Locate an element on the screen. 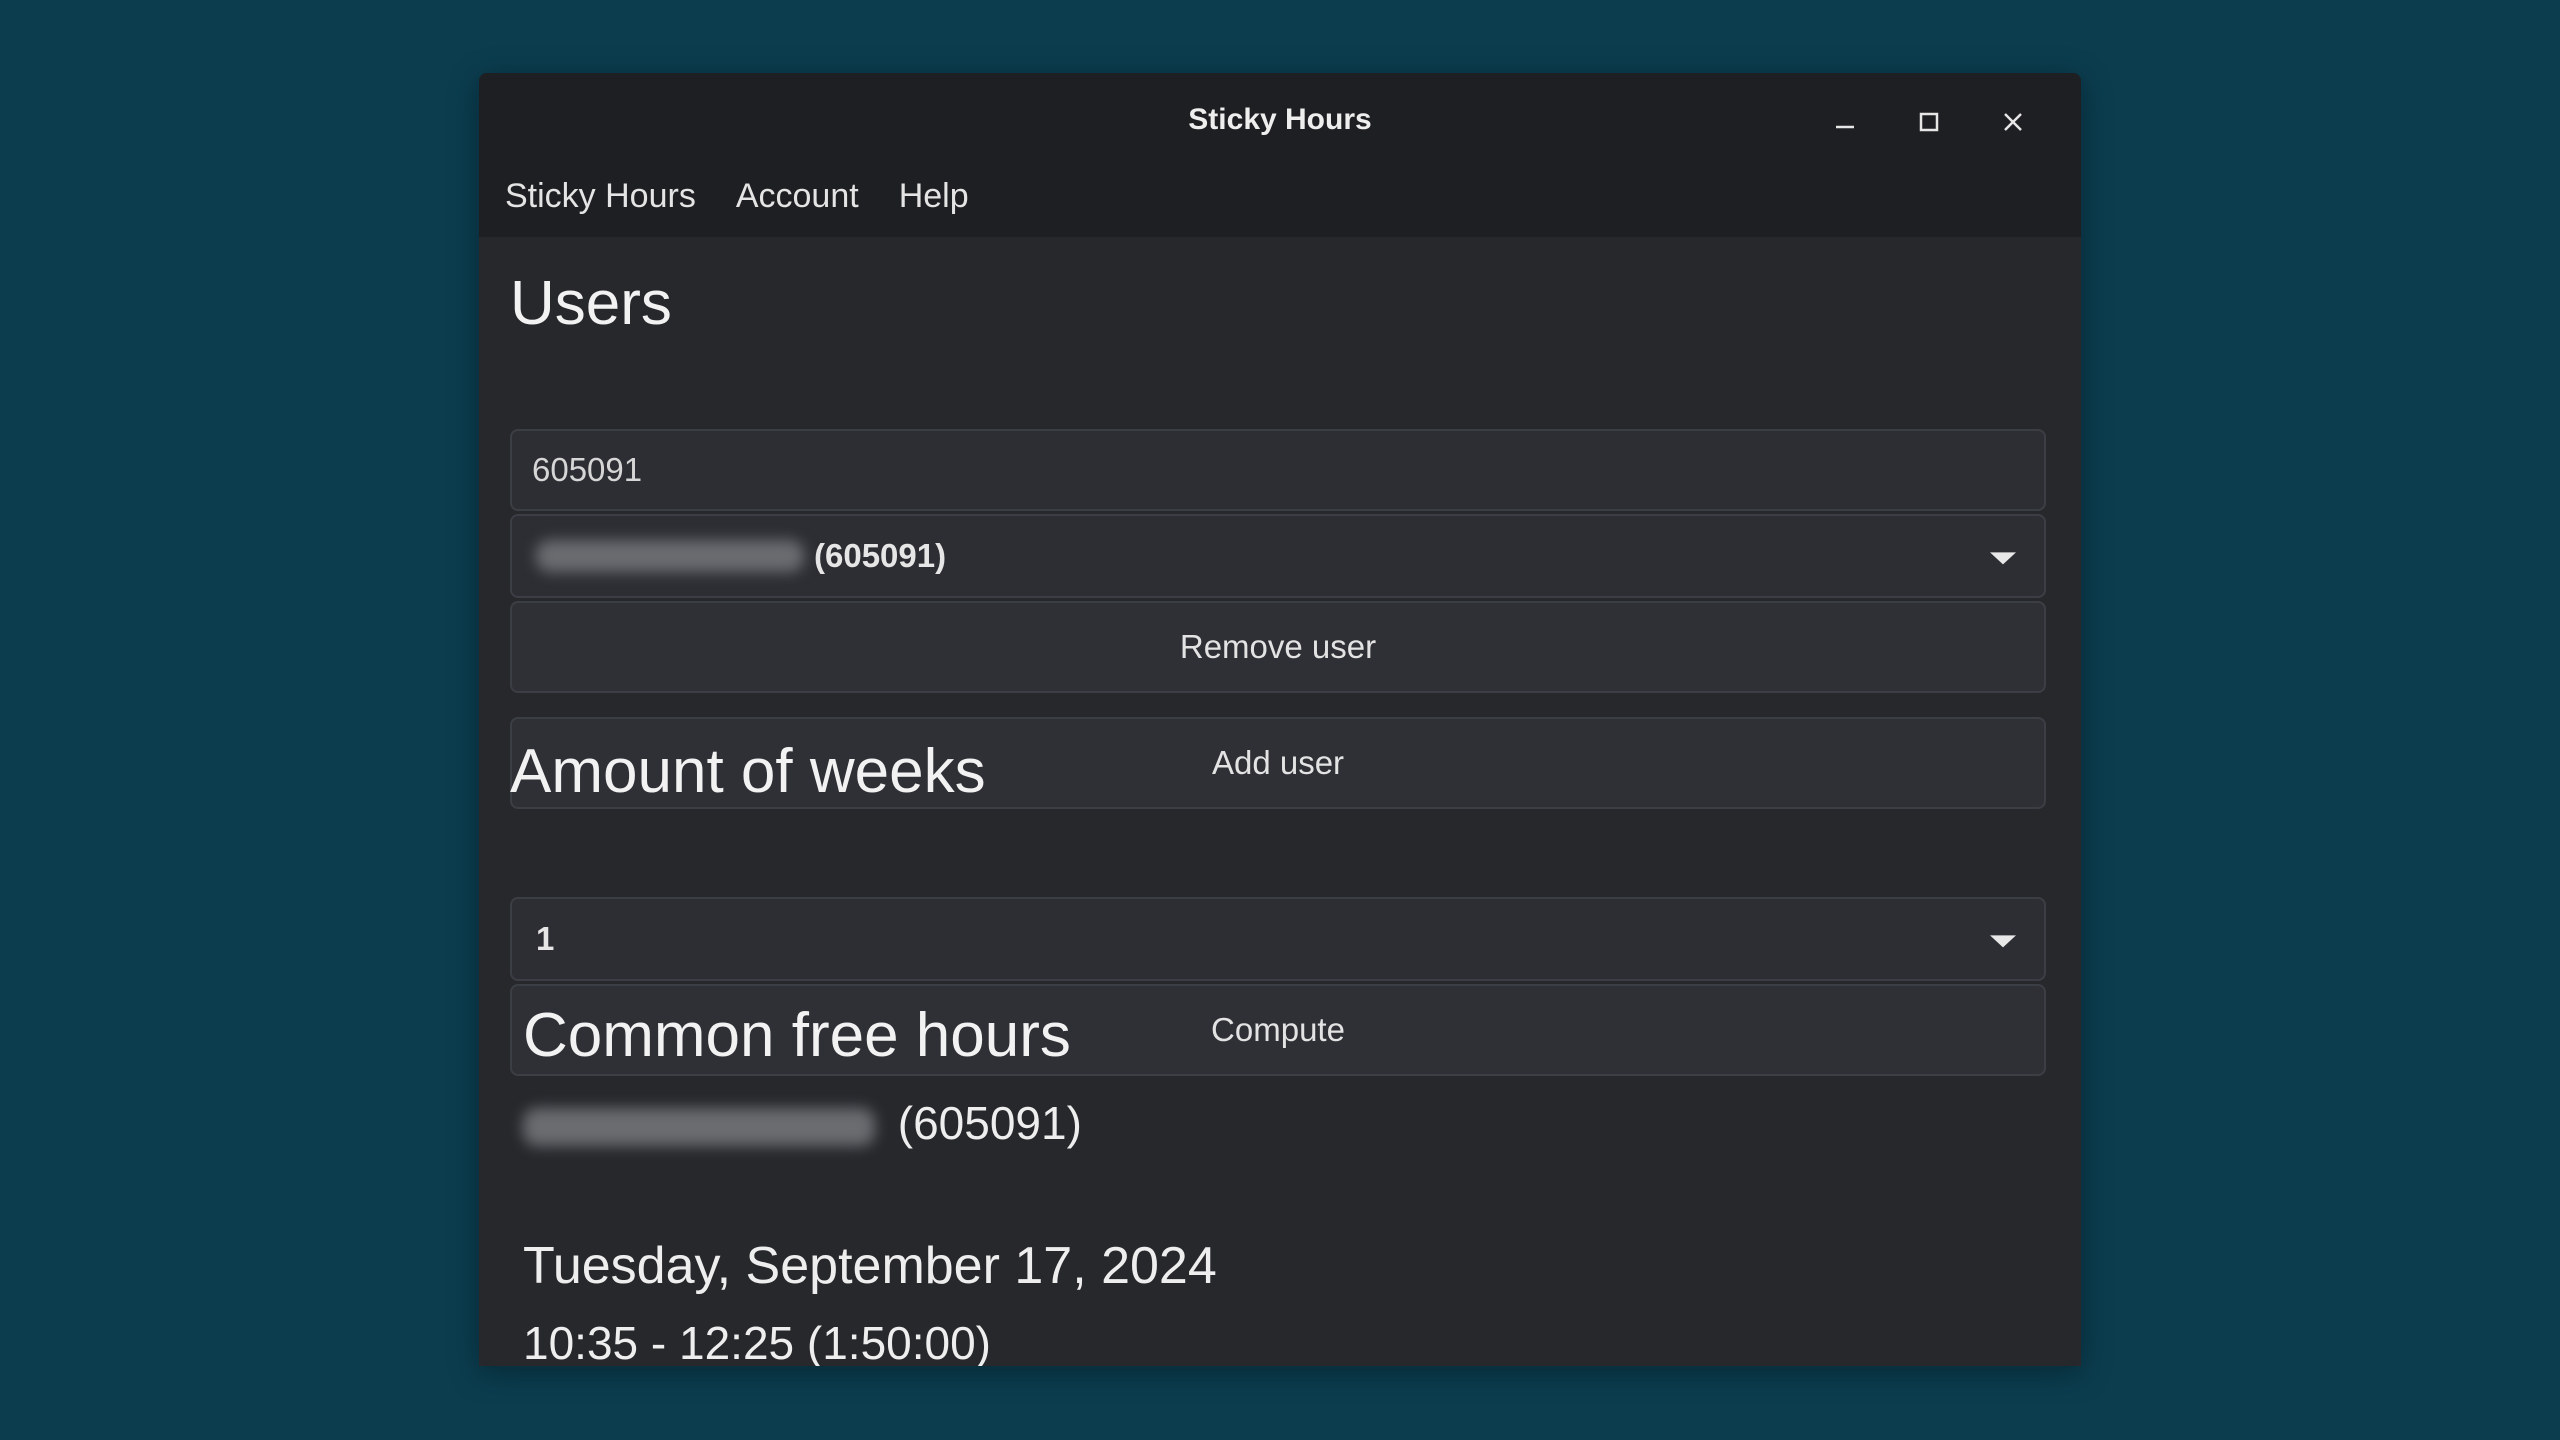 Image resolution: width=2560 pixels, height=1440 pixels. title-bar: Sticky Hours is located at coordinates (1280, 123).